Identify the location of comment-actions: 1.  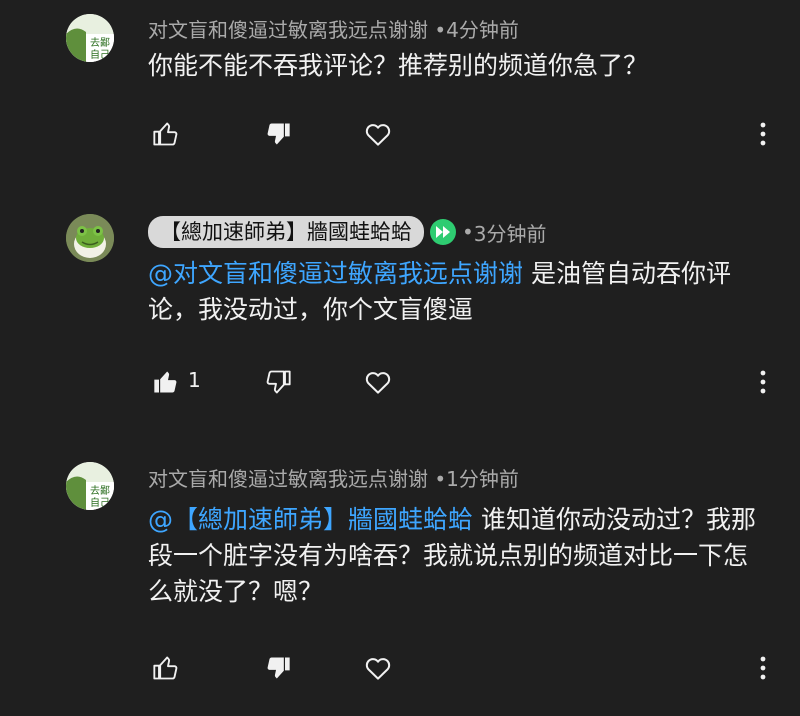
(468, 384).